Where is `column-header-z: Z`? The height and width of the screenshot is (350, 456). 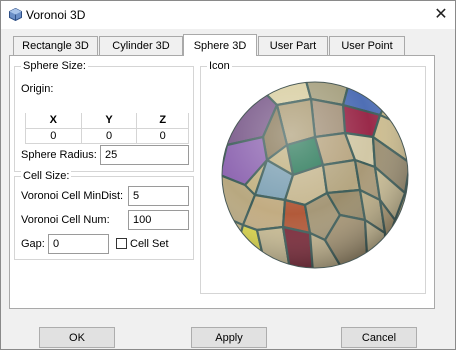
column-header-z: Z is located at coordinates (162, 121).